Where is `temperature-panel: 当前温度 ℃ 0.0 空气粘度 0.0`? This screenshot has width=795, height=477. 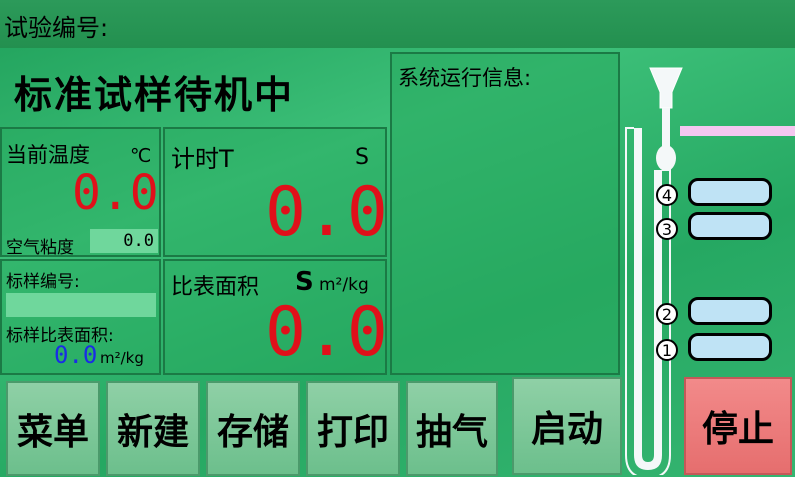 temperature-panel: 当前温度 ℃ 0.0 空气粘度 0.0 is located at coordinates (80, 192).